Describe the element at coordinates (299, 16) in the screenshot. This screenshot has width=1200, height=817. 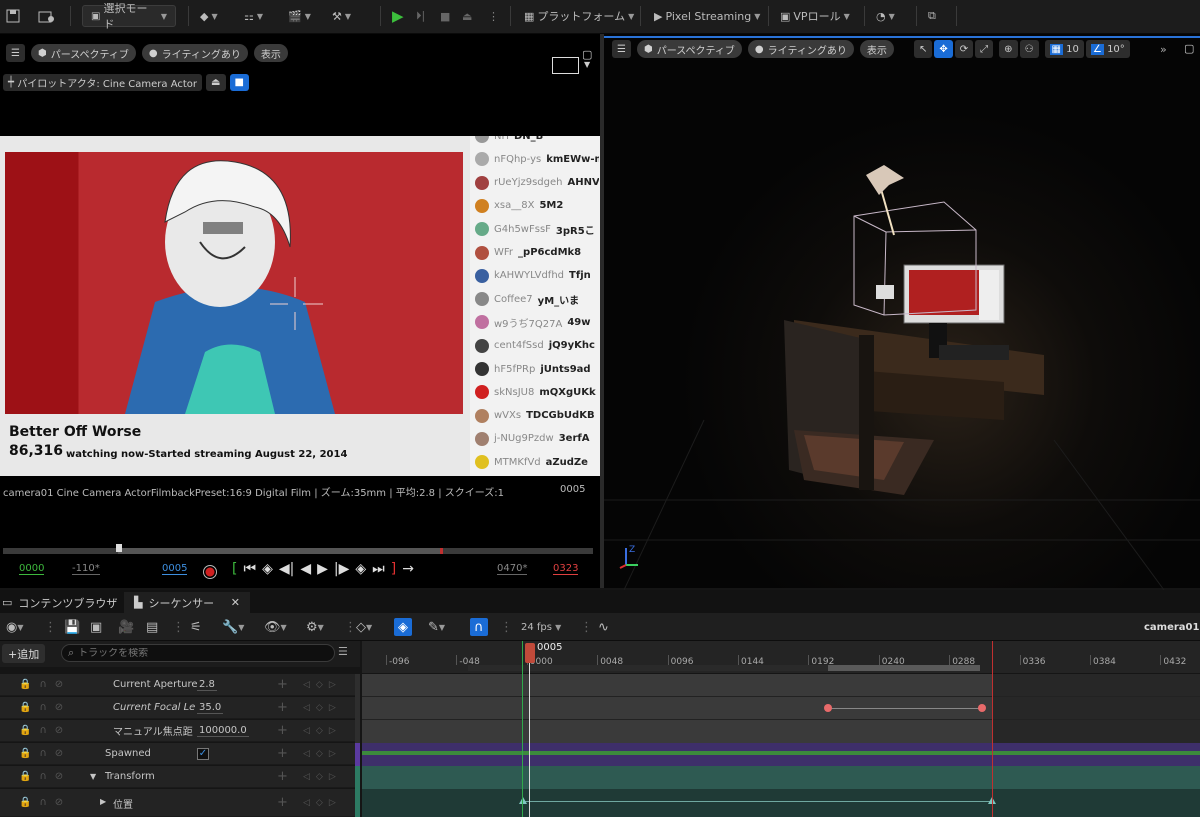
I see `cinematics-icon: 🎬 ▼` at that location.